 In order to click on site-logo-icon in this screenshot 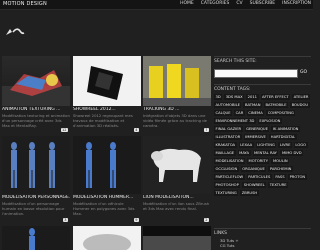, I will do `click(15, 32)`.